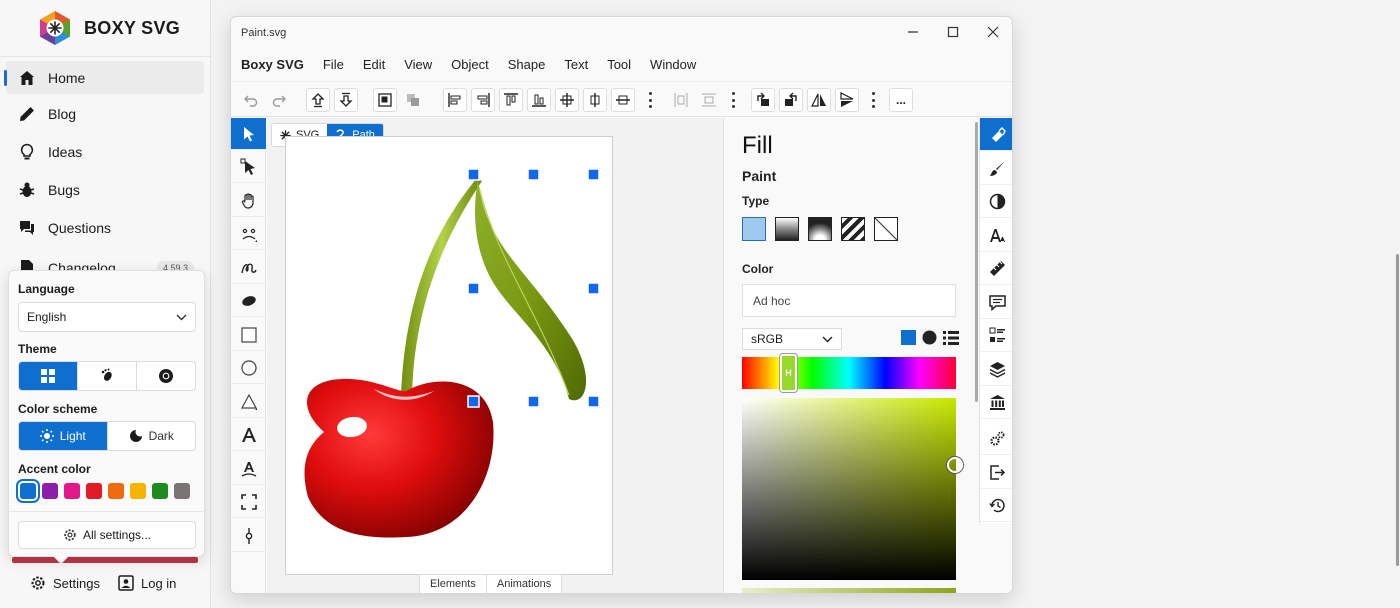 This screenshot has width=1400, height=608. I want to click on align-hcenter-button, so click(595, 100).